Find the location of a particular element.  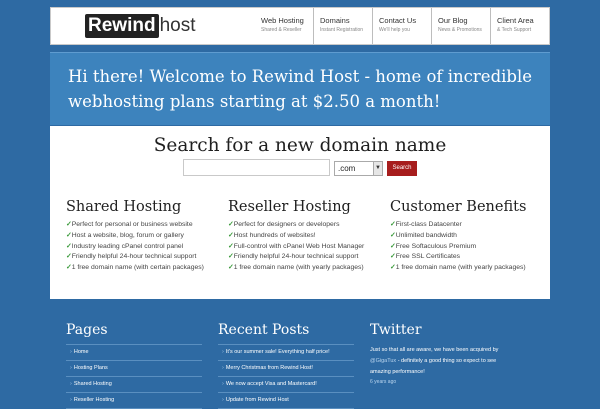

list-item: ✓Host hundreds of websites! is located at coordinates (272, 235).